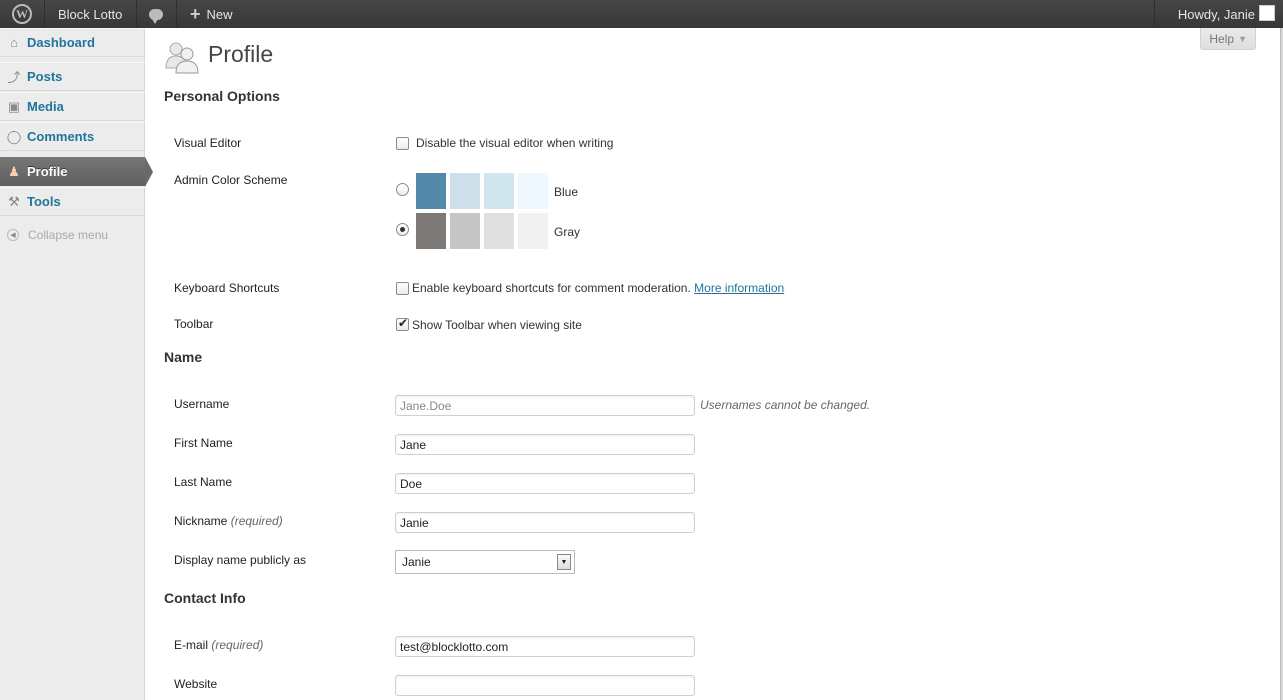  What do you see at coordinates (76, 172) in the screenshot?
I see `sidebar-item-profile: ♟ Profile` at bounding box center [76, 172].